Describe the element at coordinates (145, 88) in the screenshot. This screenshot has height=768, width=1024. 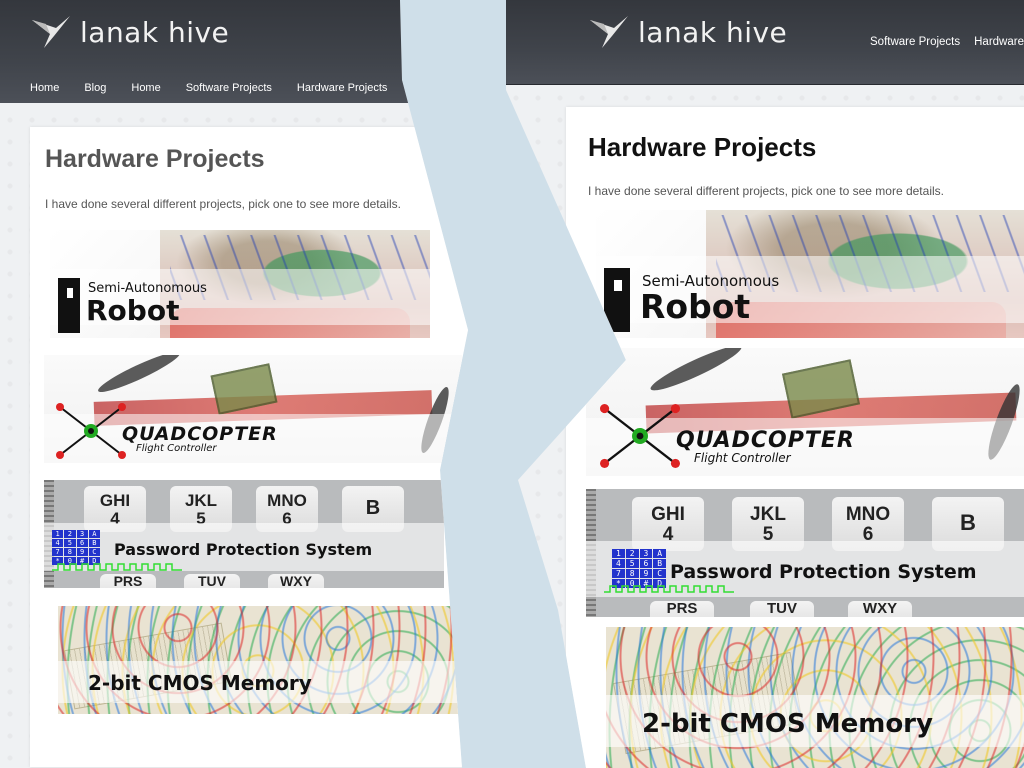
I see `nav-home-2: Home` at that location.